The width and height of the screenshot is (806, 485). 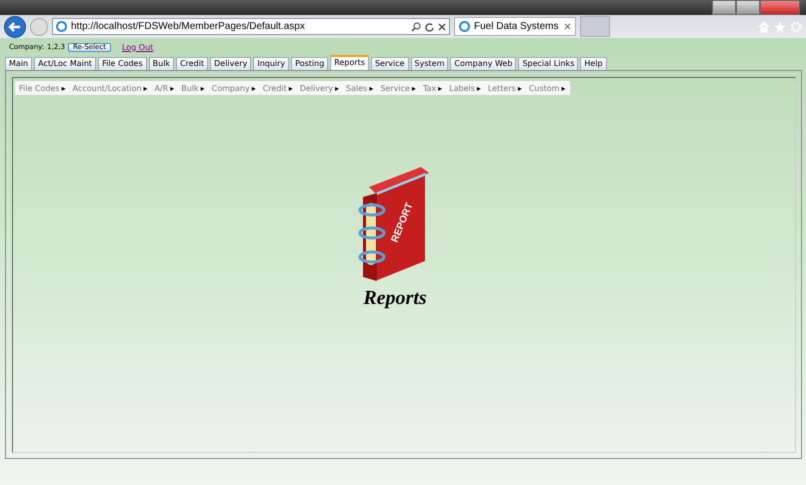 I want to click on menu-item: File Codes ▸, so click(x=42, y=88).